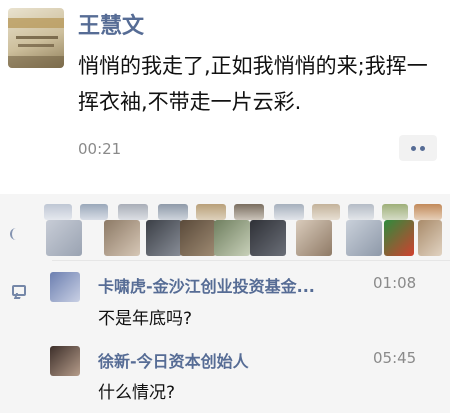  I want to click on author-avatar, so click(36, 38).